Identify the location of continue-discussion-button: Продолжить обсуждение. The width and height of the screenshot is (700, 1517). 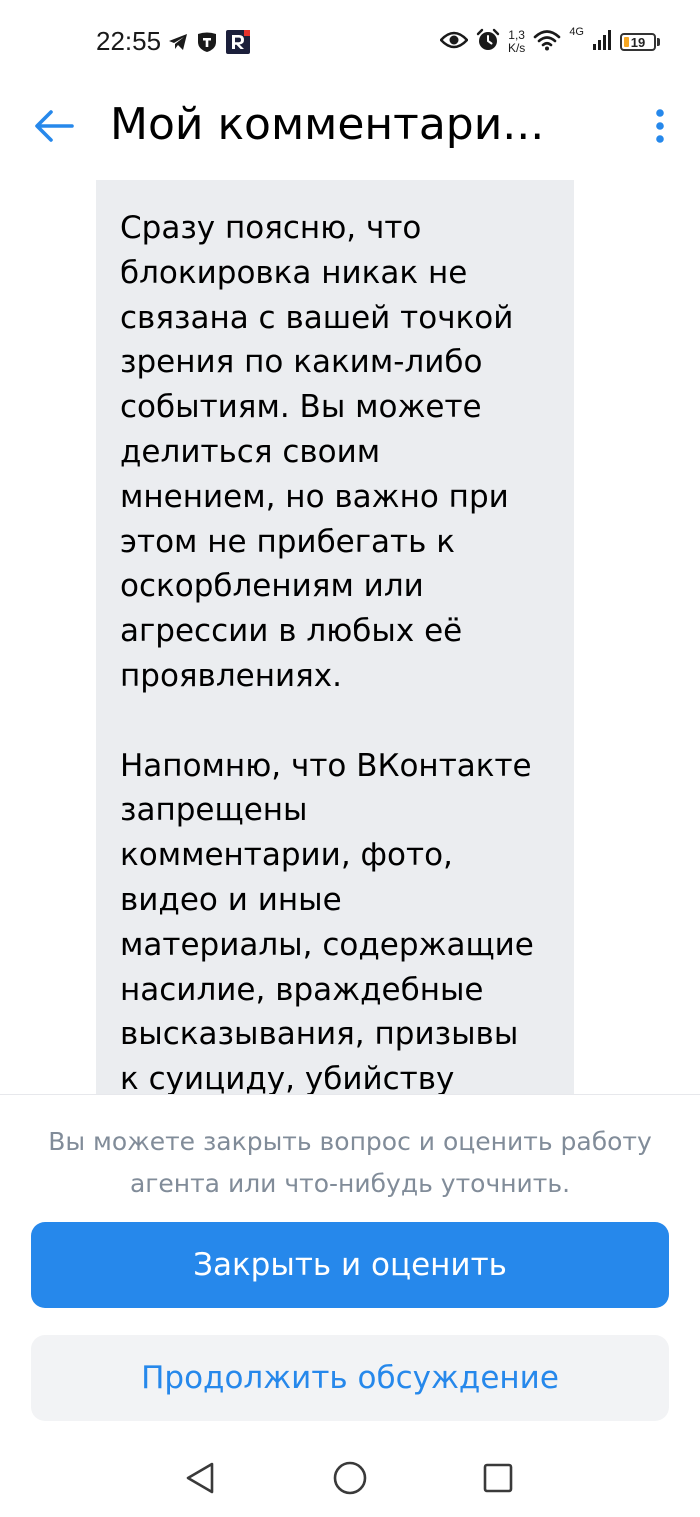
(350, 1378).